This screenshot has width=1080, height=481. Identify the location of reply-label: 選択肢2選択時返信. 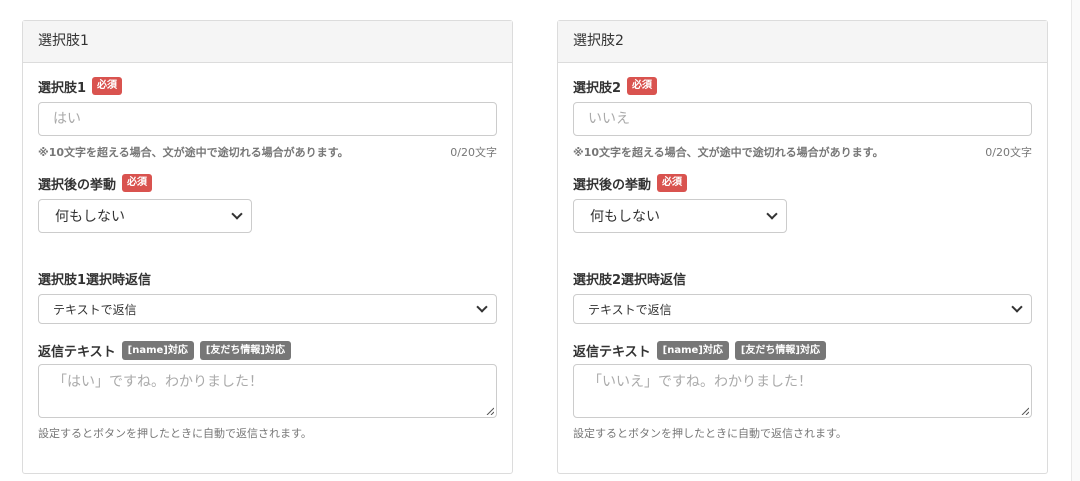
(629, 278).